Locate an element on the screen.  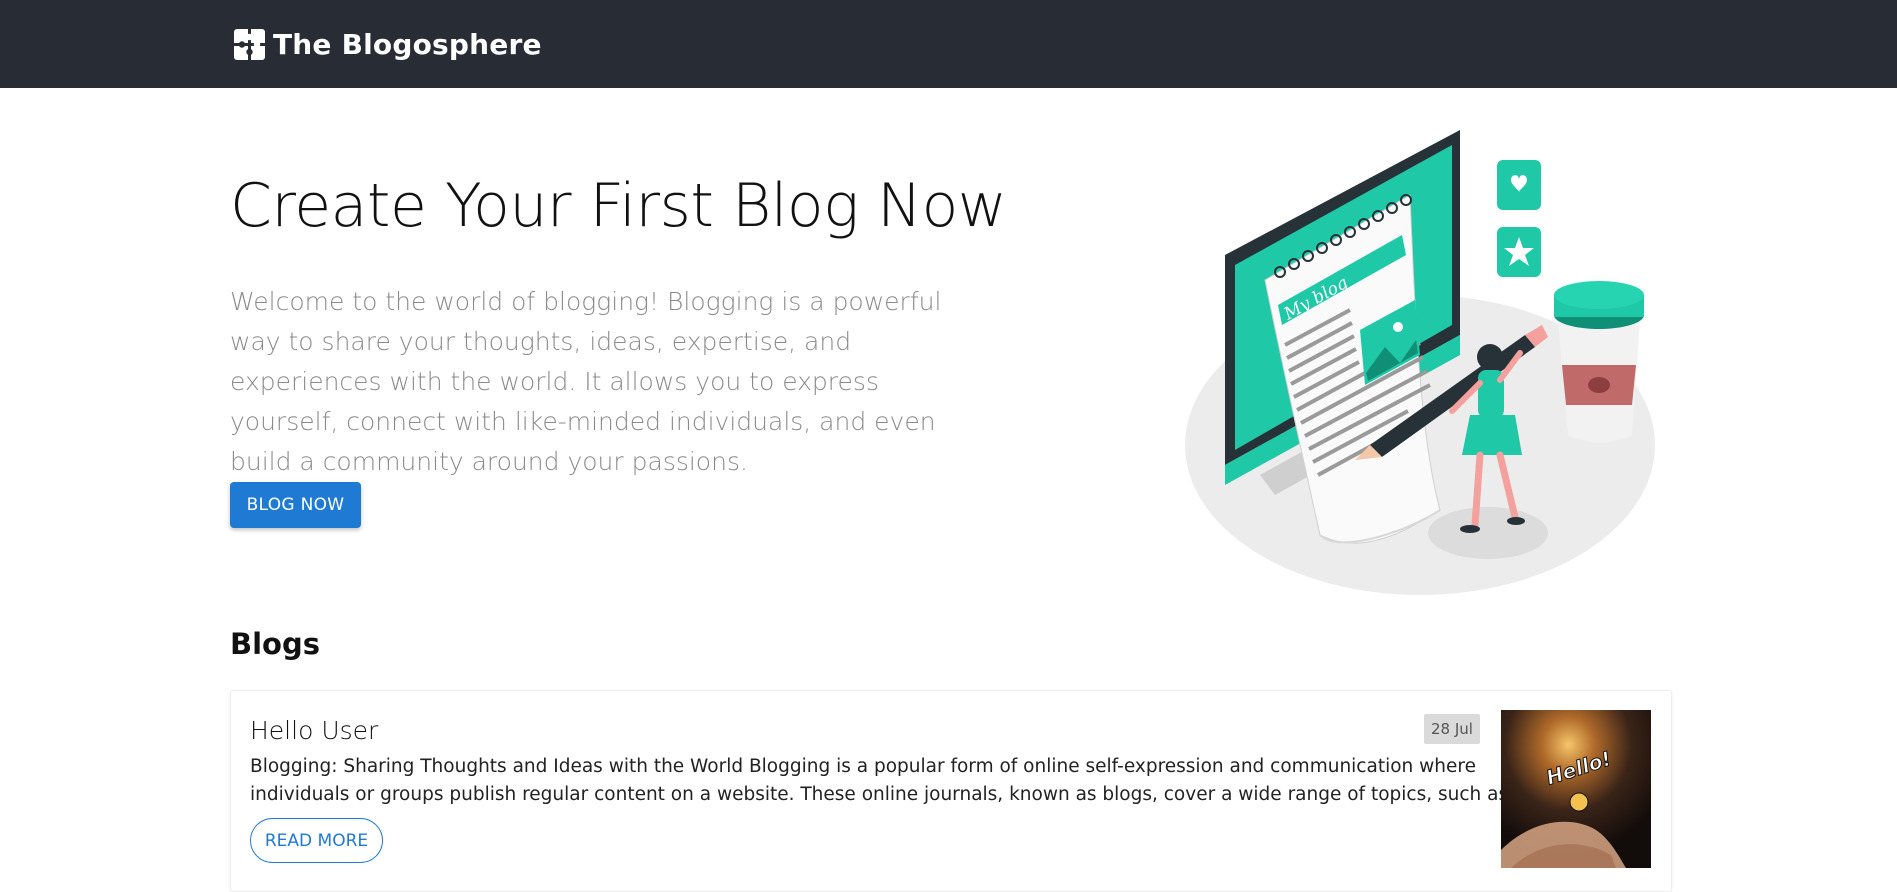
blog-now-button: BLOG NOW is located at coordinates (295, 505).